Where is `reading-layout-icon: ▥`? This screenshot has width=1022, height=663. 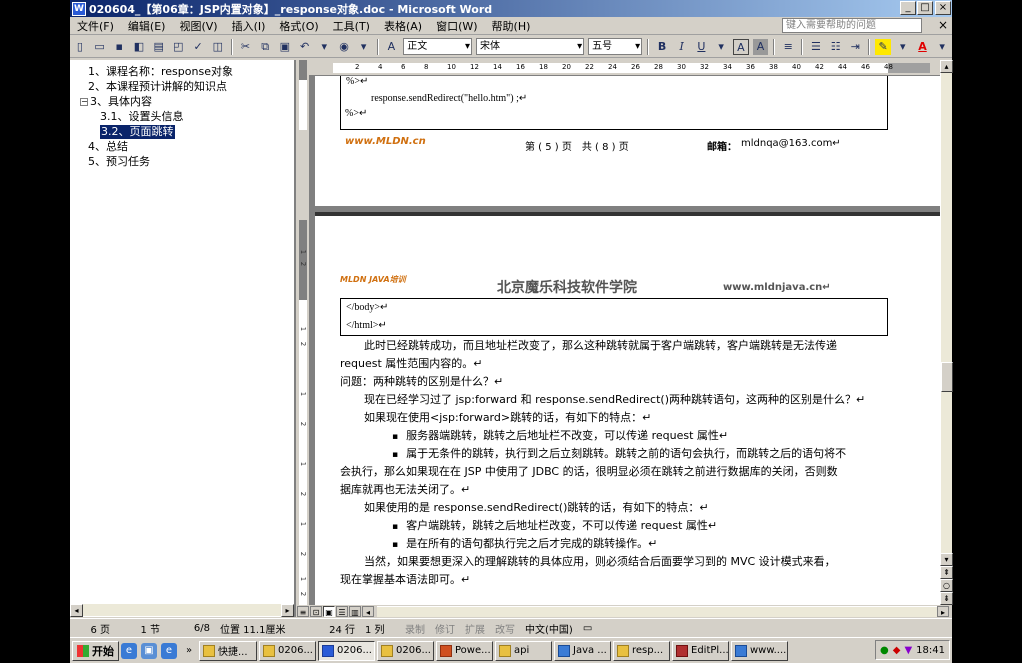
reading-layout-icon: ▥ is located at coordinates (355, 611).